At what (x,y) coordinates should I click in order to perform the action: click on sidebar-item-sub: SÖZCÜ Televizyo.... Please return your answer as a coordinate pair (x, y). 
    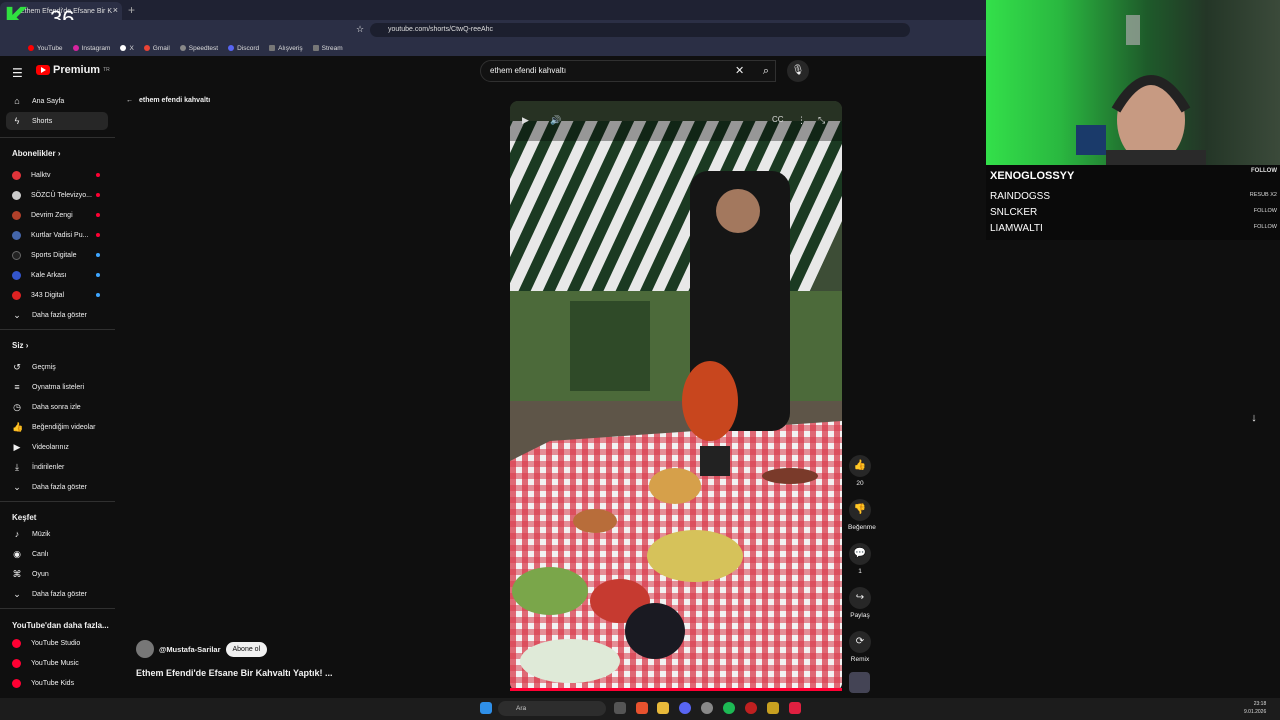
    Looking at the image, I should click on (57, 195).